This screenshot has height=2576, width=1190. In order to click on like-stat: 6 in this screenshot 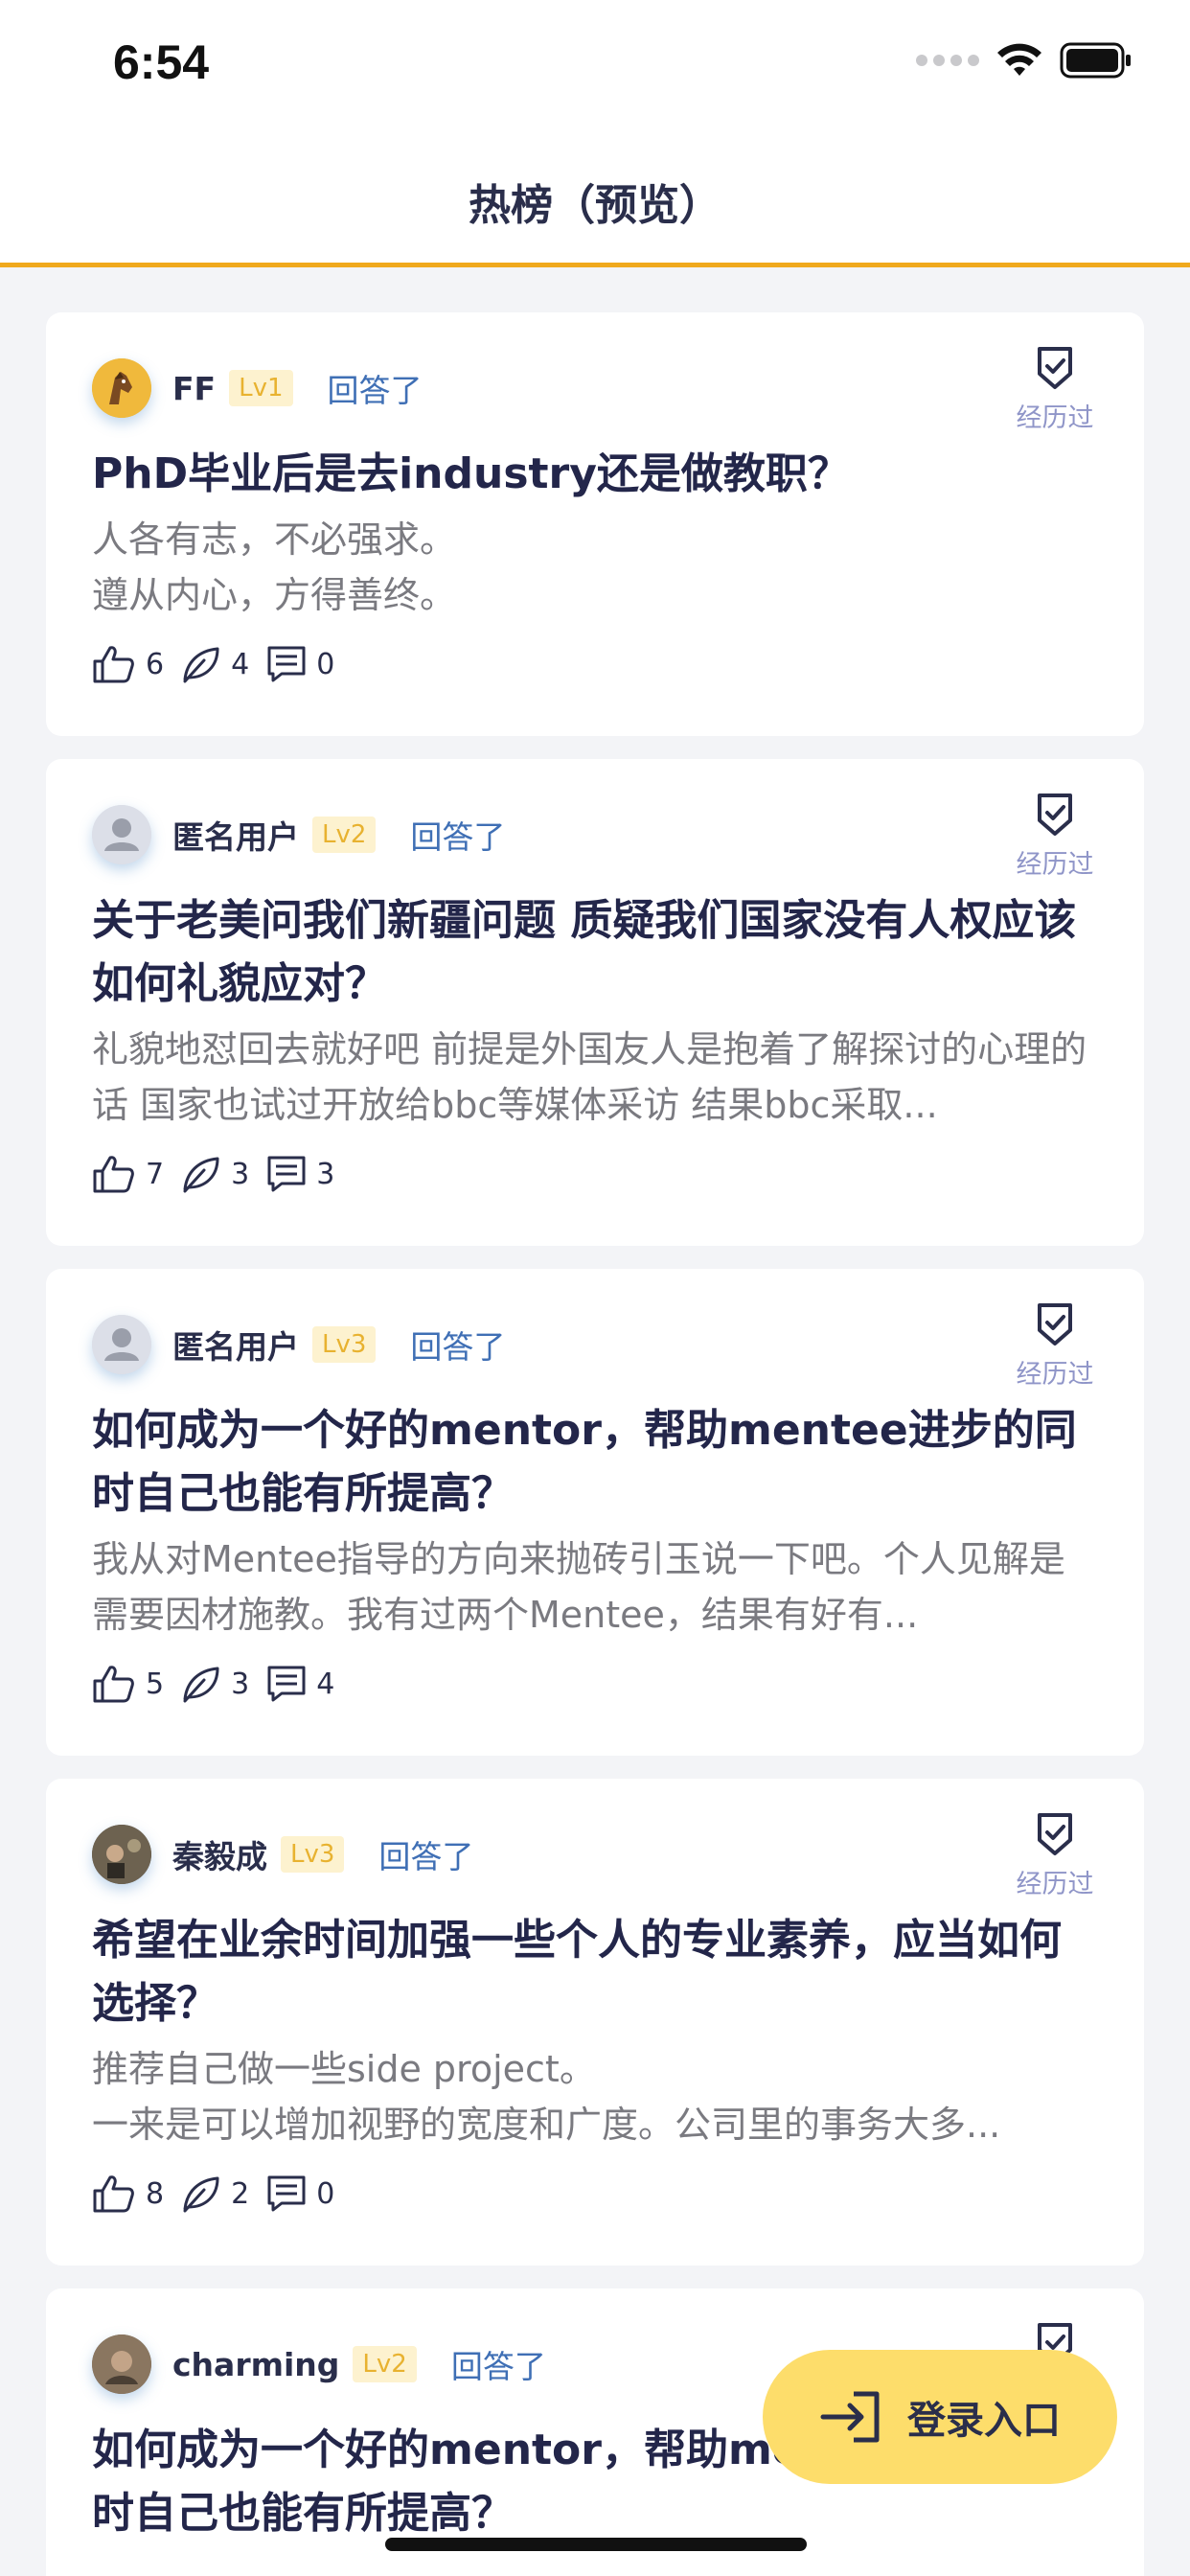, I will do `click(128, 664)`.